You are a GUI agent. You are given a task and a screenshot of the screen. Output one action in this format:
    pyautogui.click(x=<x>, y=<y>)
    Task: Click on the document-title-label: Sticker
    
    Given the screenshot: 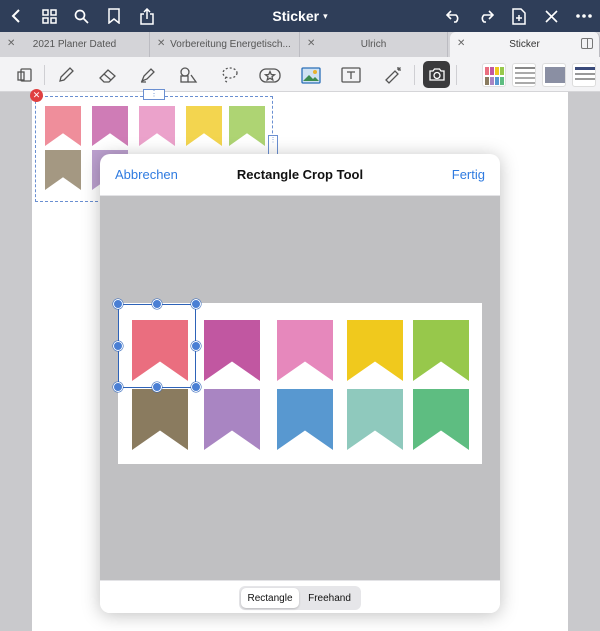 What is the action you would take?
    pyautogui.click(x=296, y=16)
    